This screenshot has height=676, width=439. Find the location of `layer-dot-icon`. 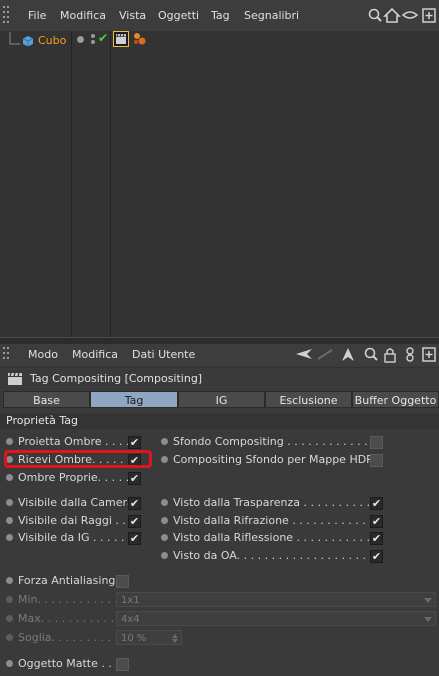

layer-dot-icon is located at coordinates (80, 39).